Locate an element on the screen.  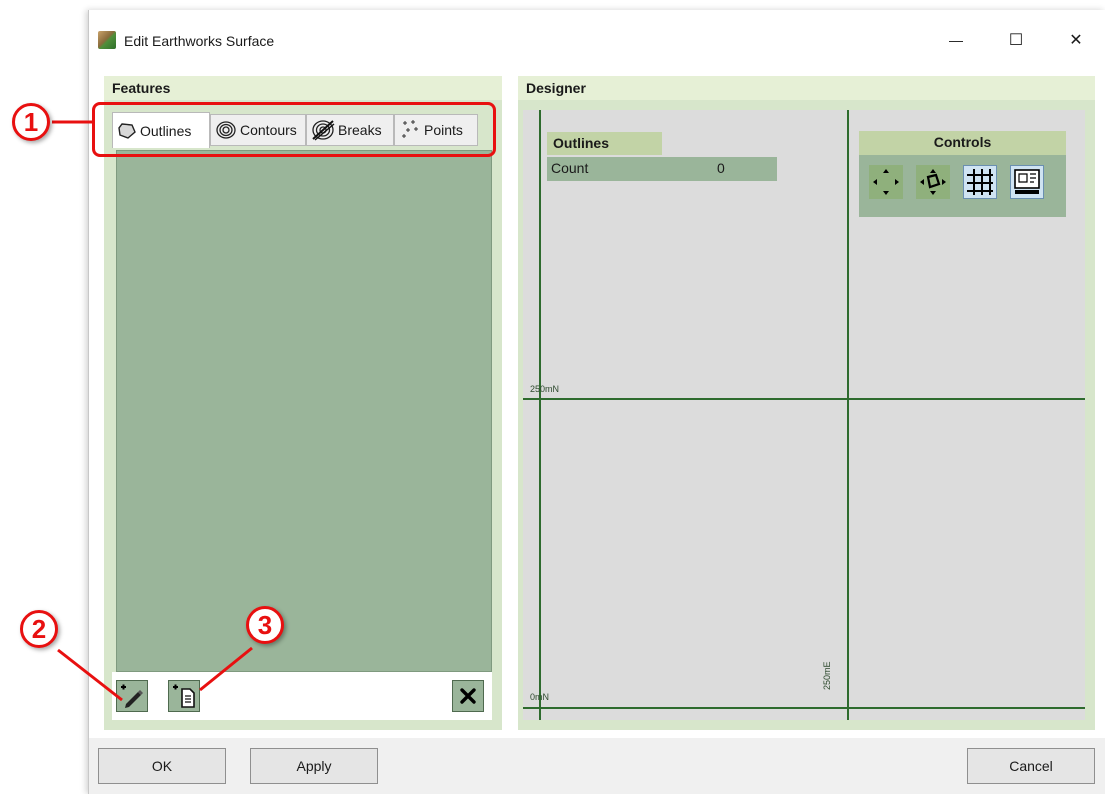
callout-2: 2 is located at coordinates (39, 629).